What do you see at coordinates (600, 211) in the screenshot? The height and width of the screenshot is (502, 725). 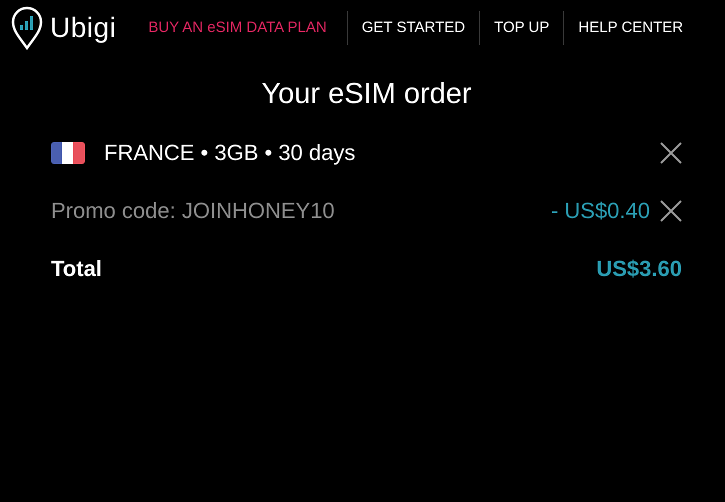 I see `discount-amount: - US$0.40` at bounding box center [600, 211].